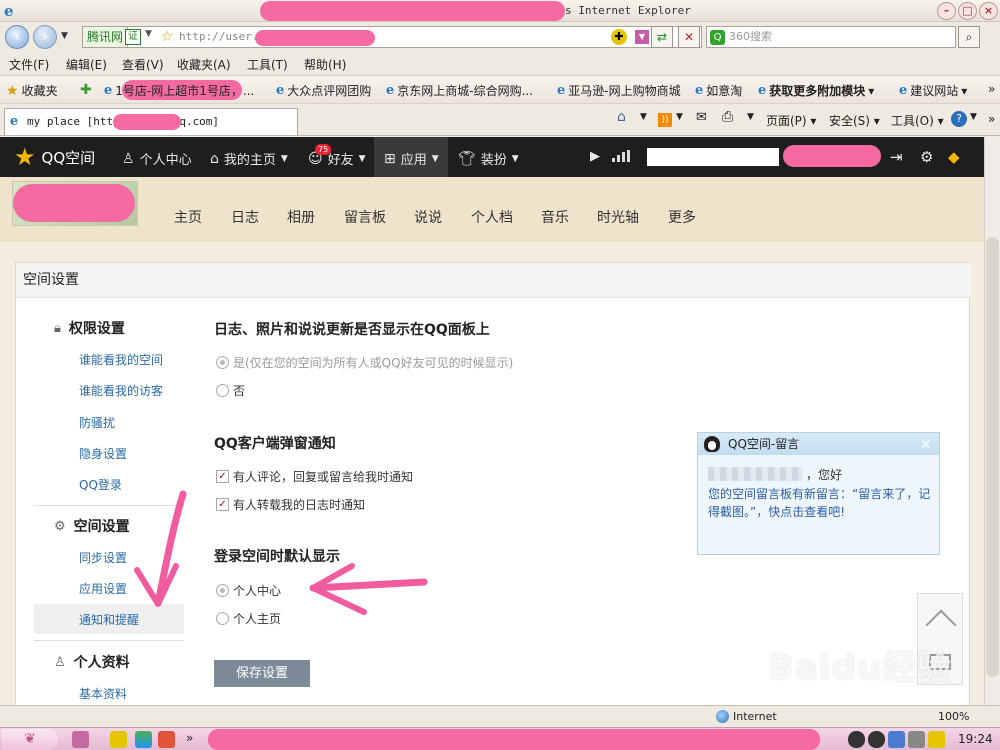 This screenshot has width=1000, height=750. I want to click on mail-icon: ✉, so click(701, 117).